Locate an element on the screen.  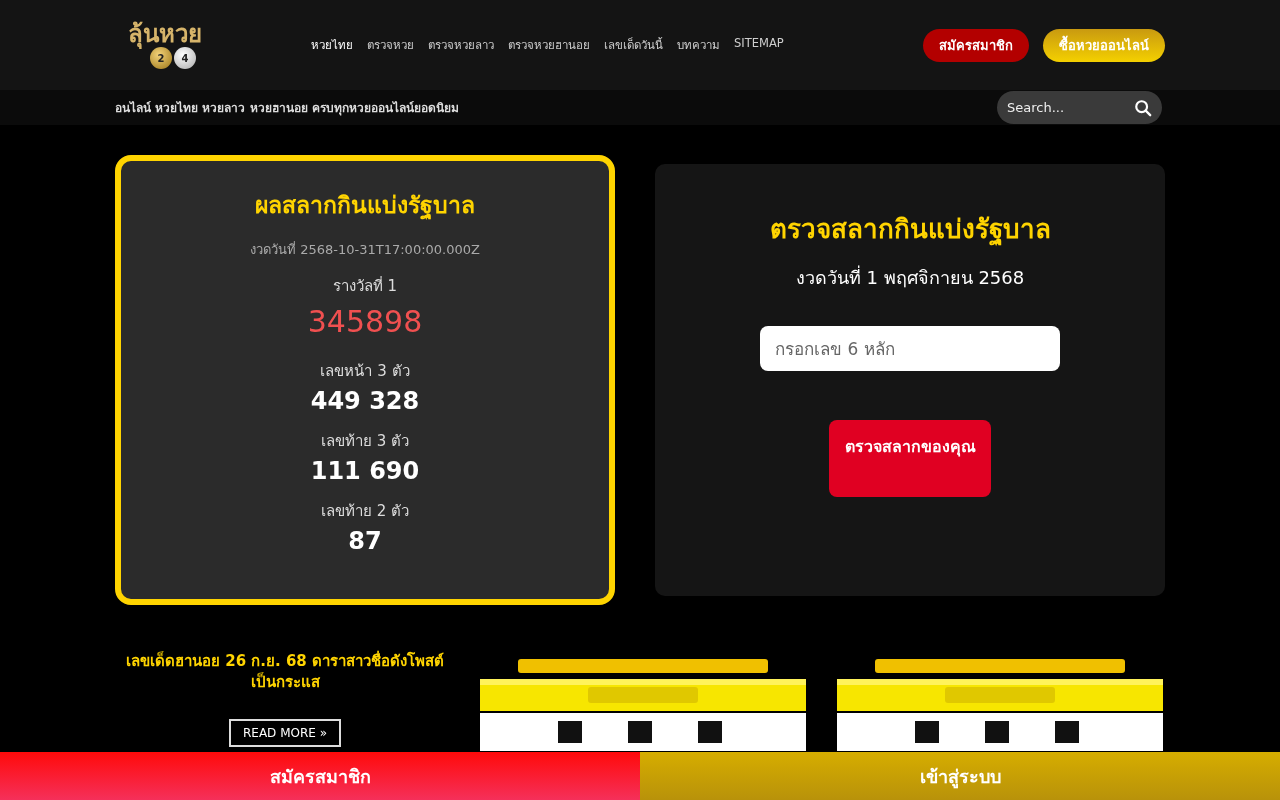
draw-date: งวดวันที่ 2568-10-31T17:00:00.000Z is located at coordinates (365, 249).